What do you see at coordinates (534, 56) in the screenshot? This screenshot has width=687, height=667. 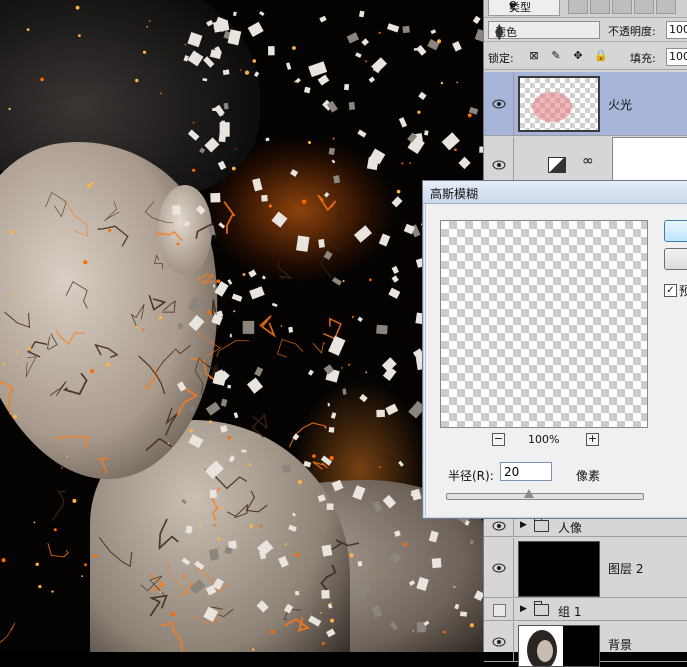 I see `lock-transparent-icon: ⊠` at bounding box center [534, 56].